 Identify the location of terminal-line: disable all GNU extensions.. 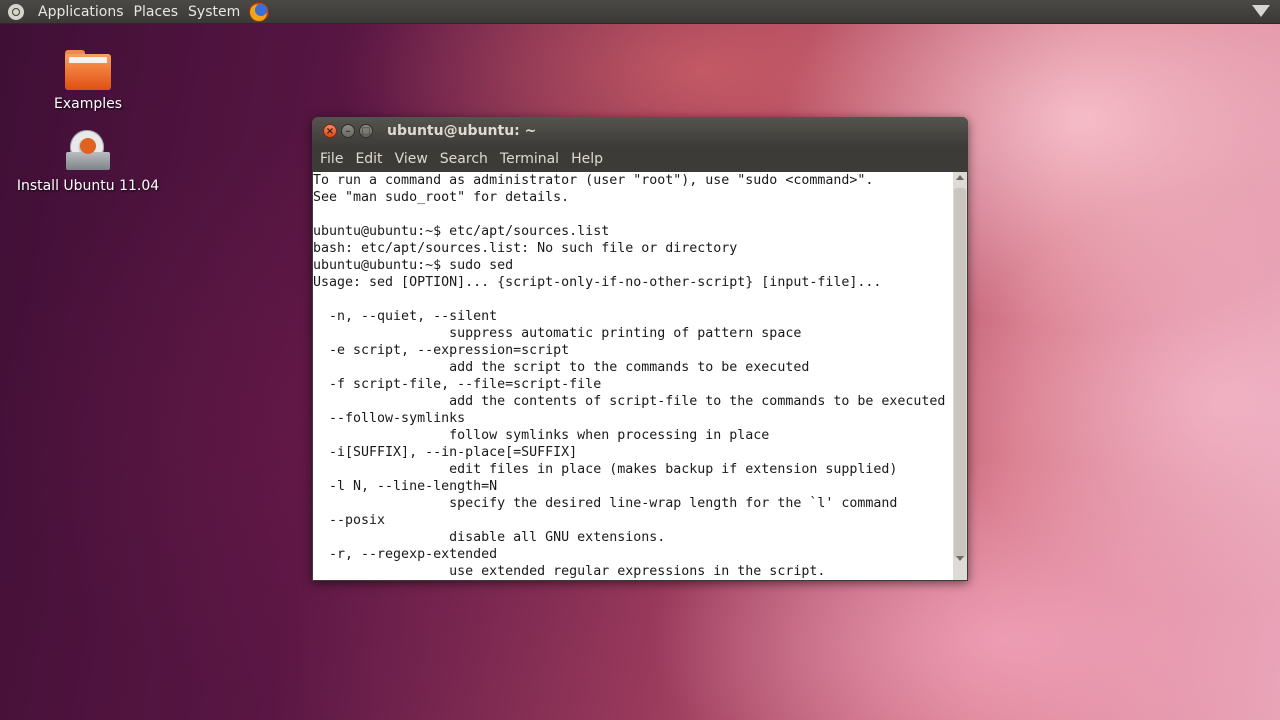
(489, 537).